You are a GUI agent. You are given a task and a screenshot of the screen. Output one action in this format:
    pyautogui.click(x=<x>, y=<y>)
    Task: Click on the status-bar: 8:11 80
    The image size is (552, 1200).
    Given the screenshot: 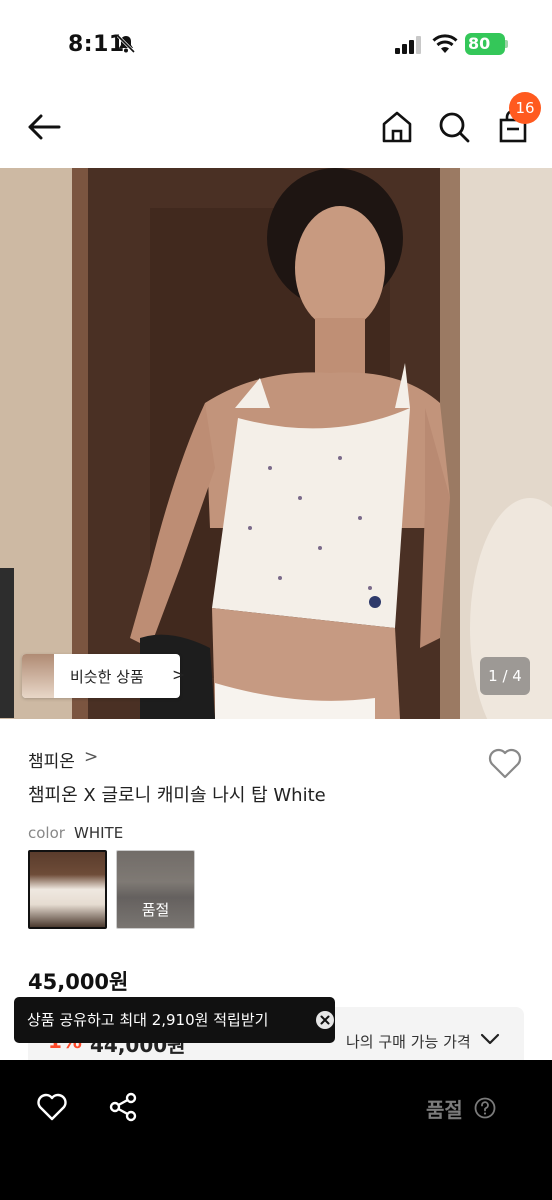 What is the action you would take?
    pyautogui.click(x=276, y=45)
    